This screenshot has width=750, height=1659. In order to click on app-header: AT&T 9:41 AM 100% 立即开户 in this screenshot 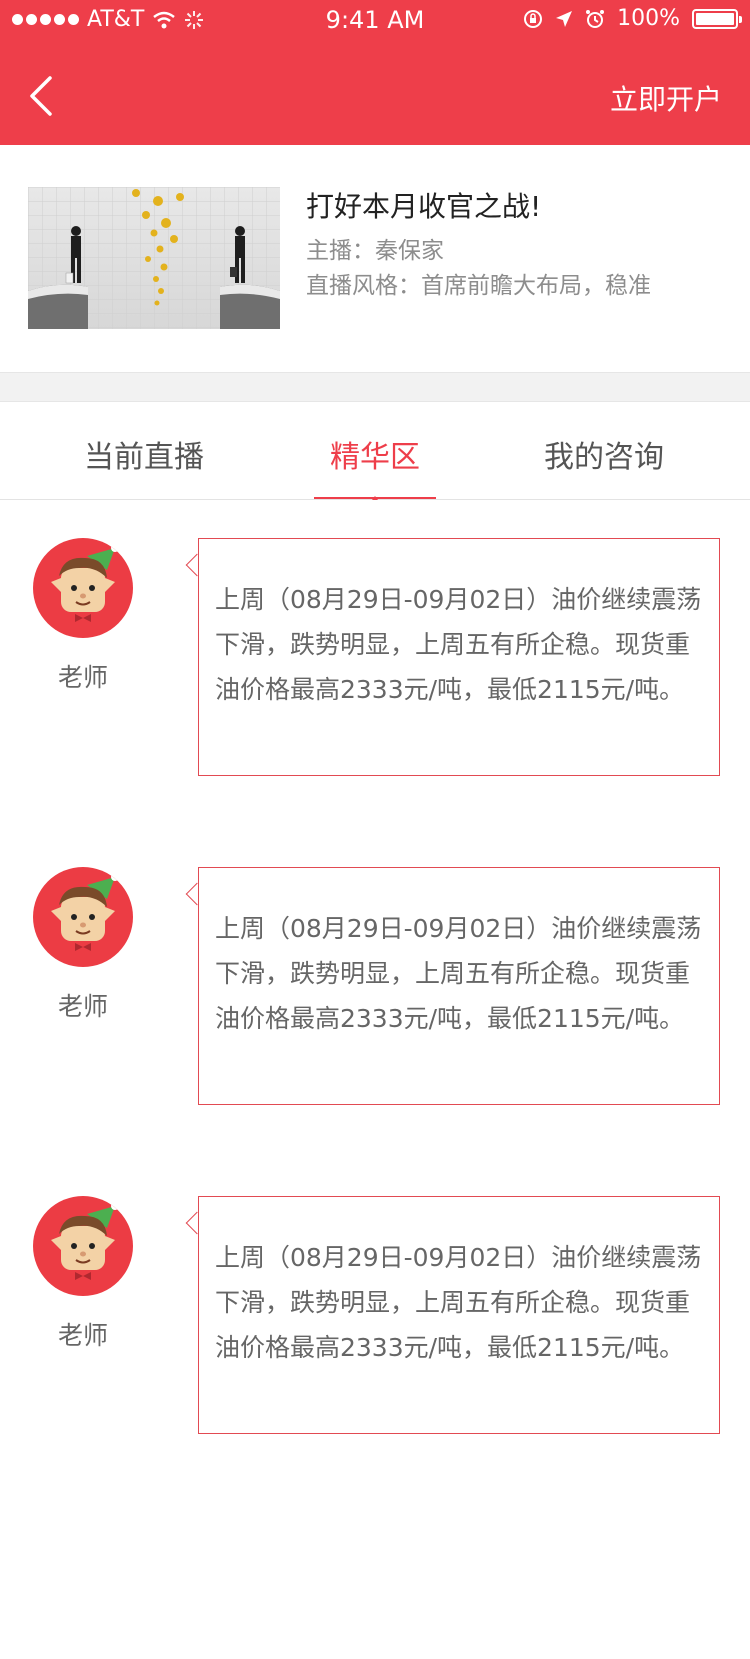, I will do `click(375, 72)`.